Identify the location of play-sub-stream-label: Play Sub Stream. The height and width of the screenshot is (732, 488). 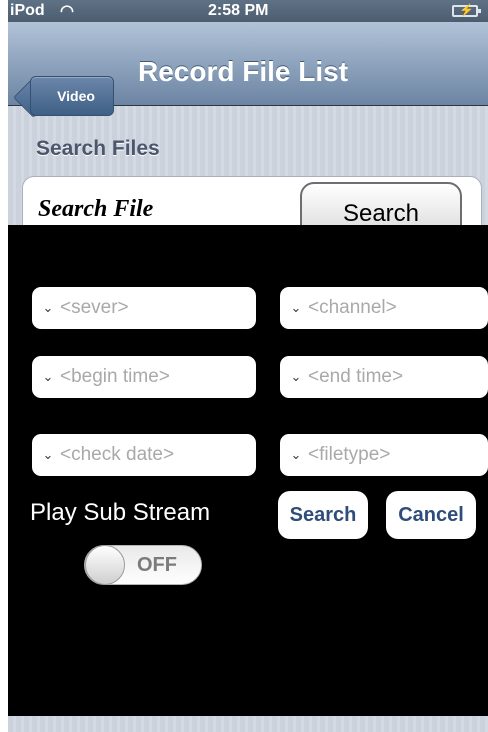
(120, 512).